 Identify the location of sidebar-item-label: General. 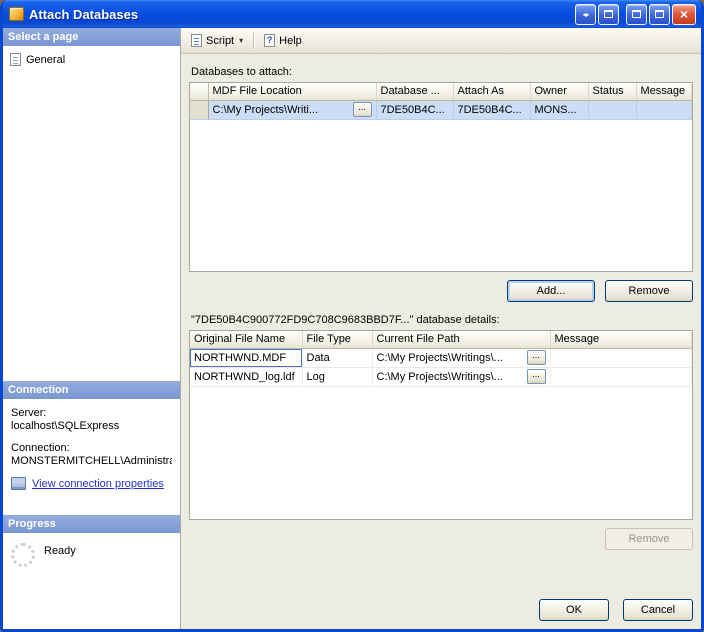
(46, 59).